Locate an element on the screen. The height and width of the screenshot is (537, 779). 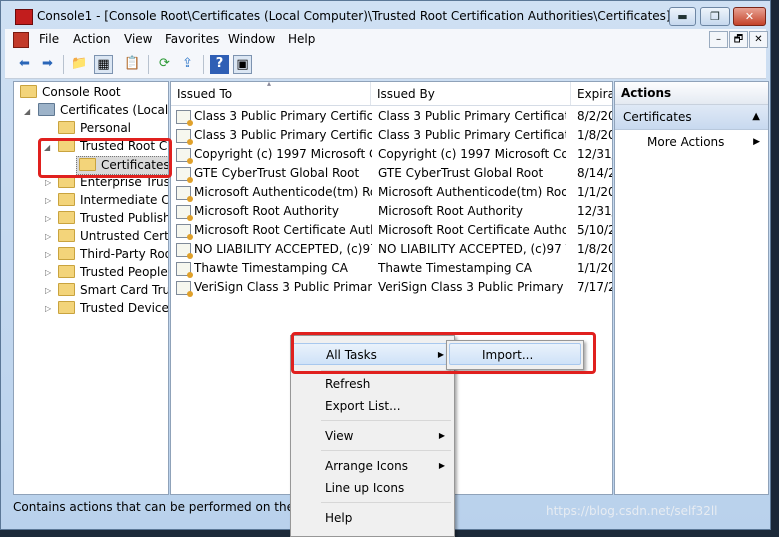
close-button: ✕ is located at coordinates (749, 16).